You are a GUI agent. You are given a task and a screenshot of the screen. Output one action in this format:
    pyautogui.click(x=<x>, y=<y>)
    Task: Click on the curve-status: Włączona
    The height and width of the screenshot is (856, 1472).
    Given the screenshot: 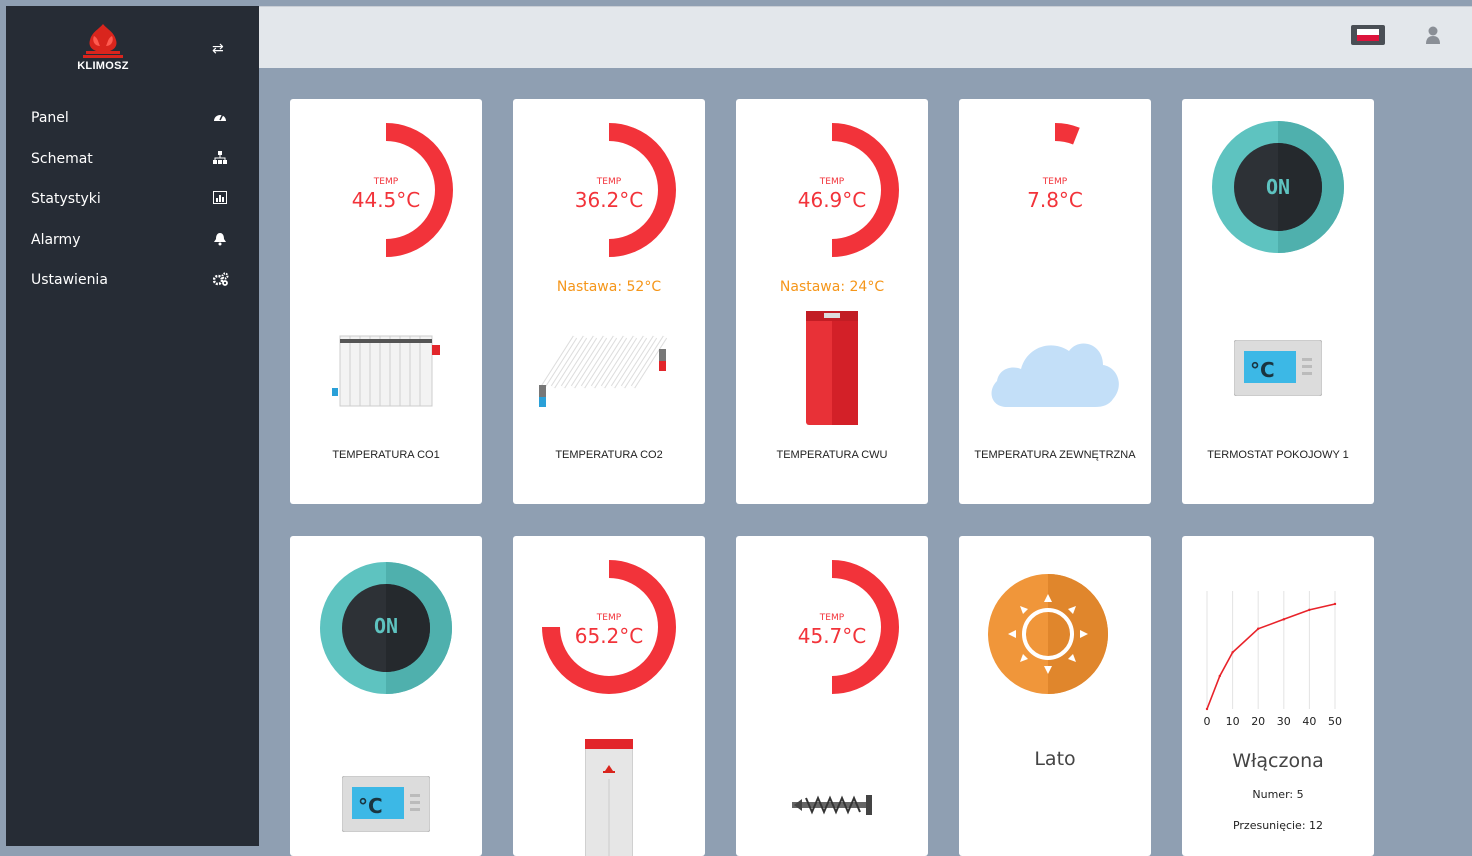 What is the action you would take?
    pyautogui.click(x=1278, y=761)
    